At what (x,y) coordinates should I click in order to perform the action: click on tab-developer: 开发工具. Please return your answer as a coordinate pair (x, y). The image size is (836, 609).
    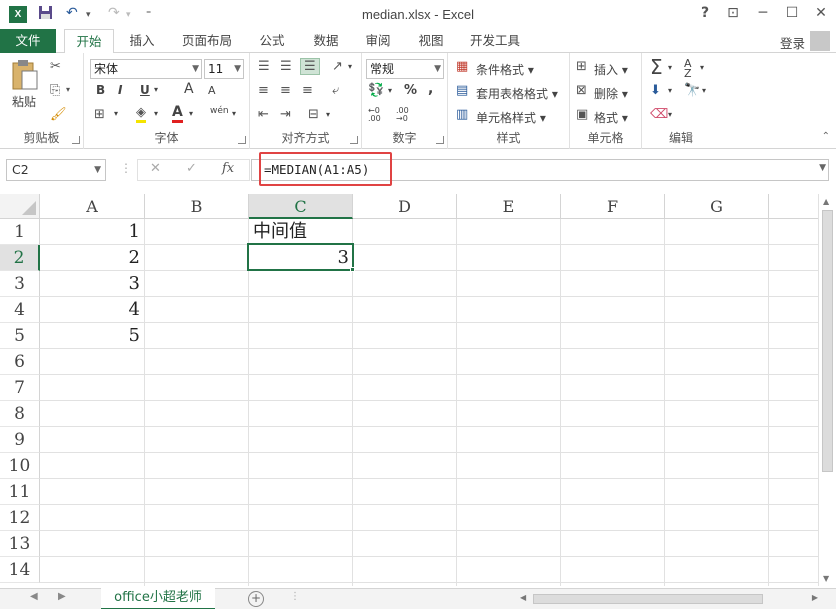
    Looking at the image, I should click on (495, 41).